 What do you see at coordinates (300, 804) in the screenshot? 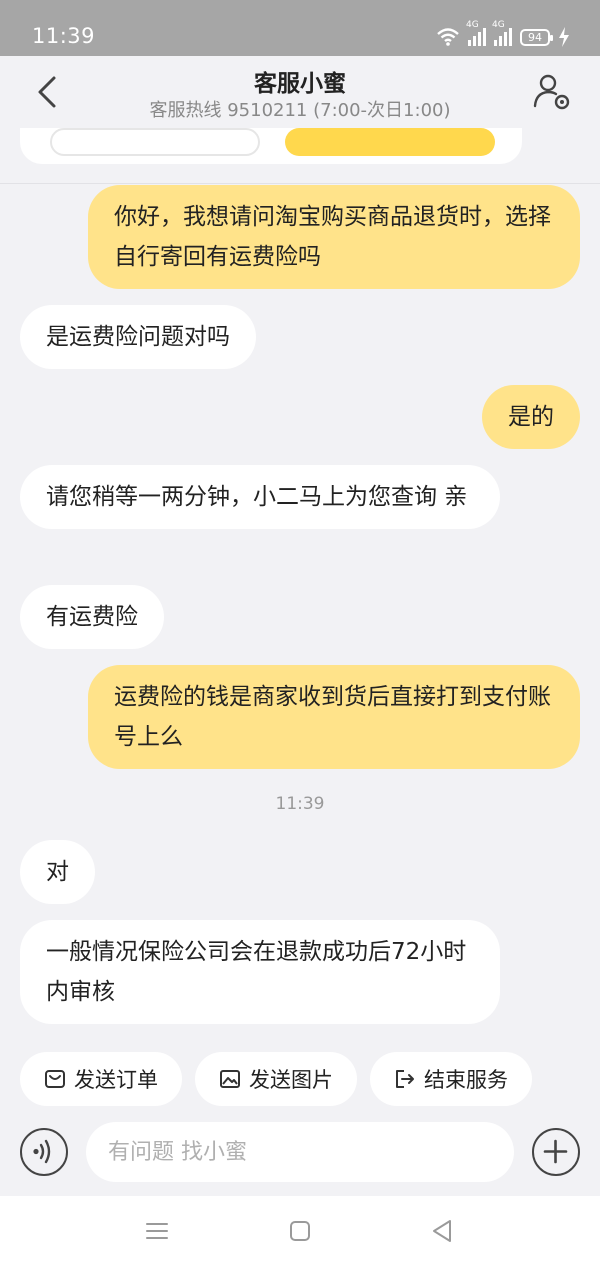
I see `message-timestamp: 11:39` at bounding box center [300, 804].